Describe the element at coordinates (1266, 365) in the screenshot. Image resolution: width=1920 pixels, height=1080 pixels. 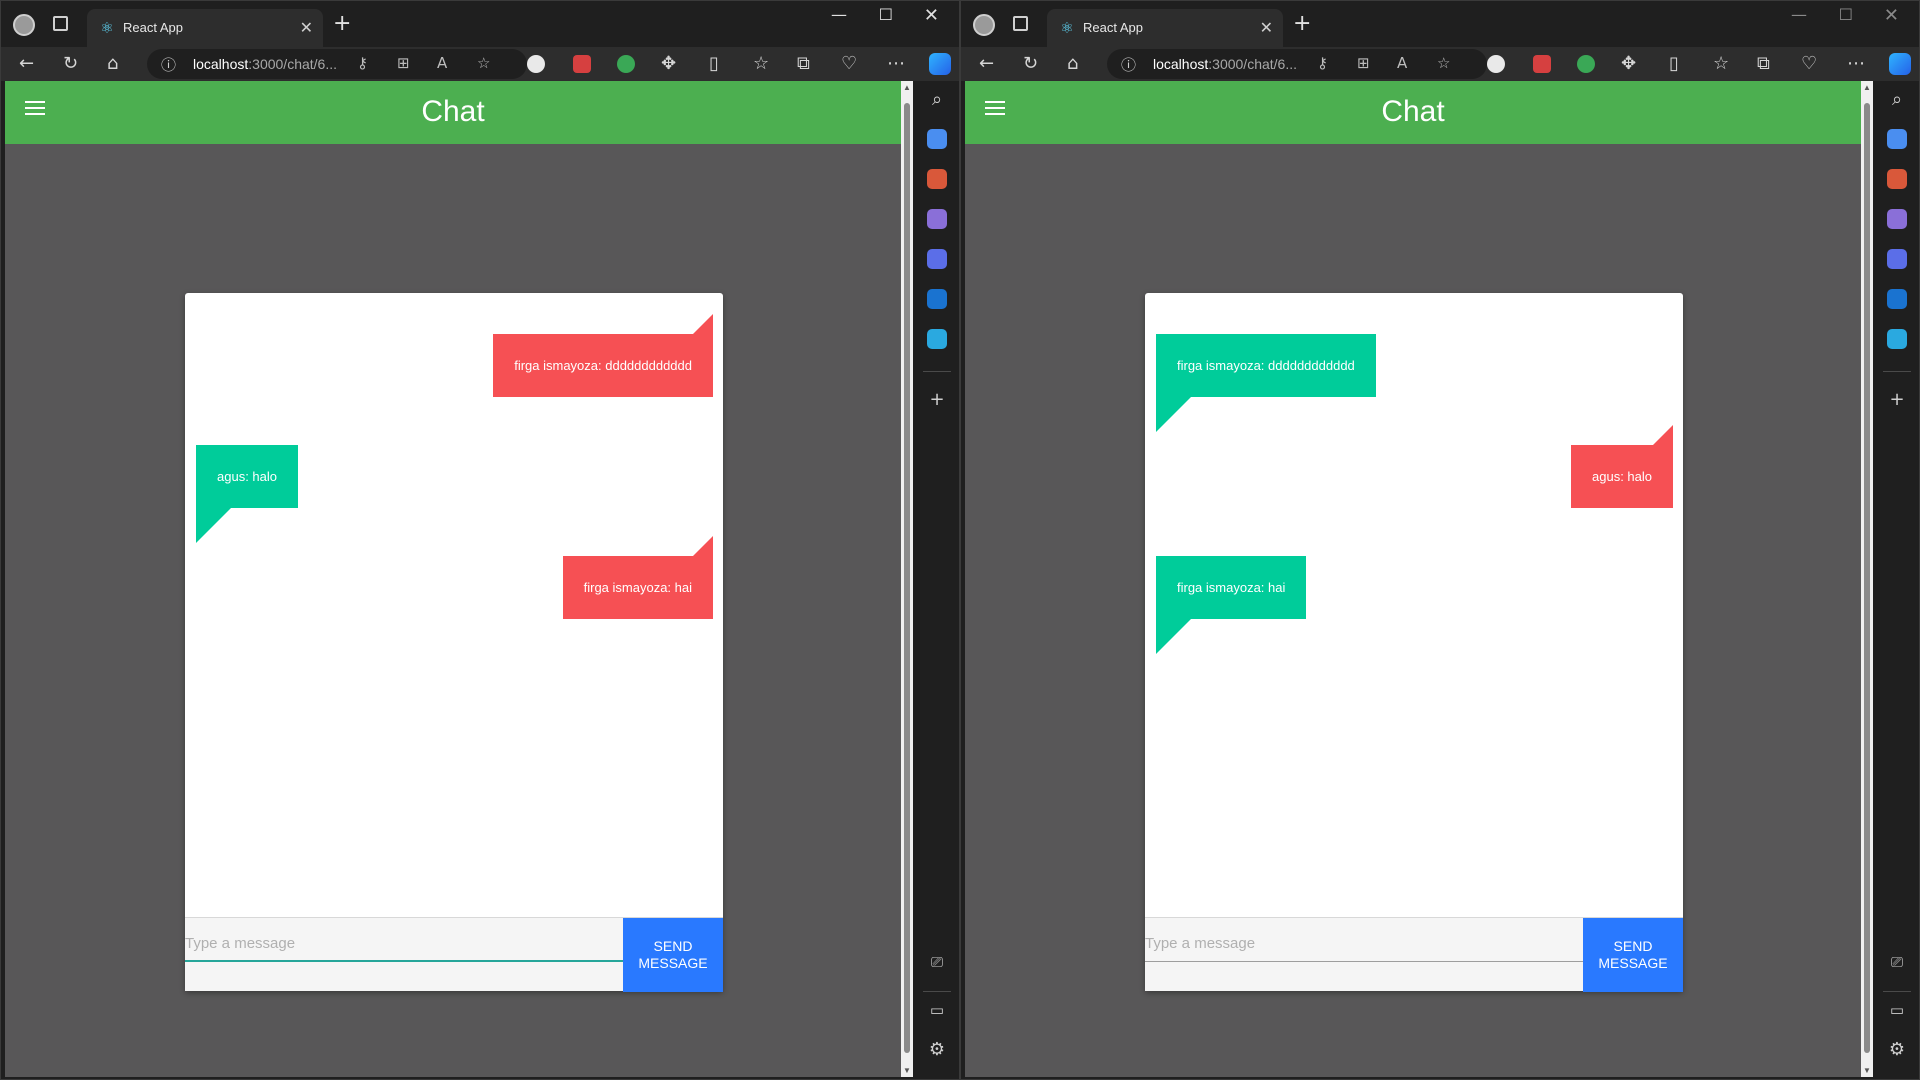
I see `message-text: firga ismayoza: dddddddddddd` at that location.